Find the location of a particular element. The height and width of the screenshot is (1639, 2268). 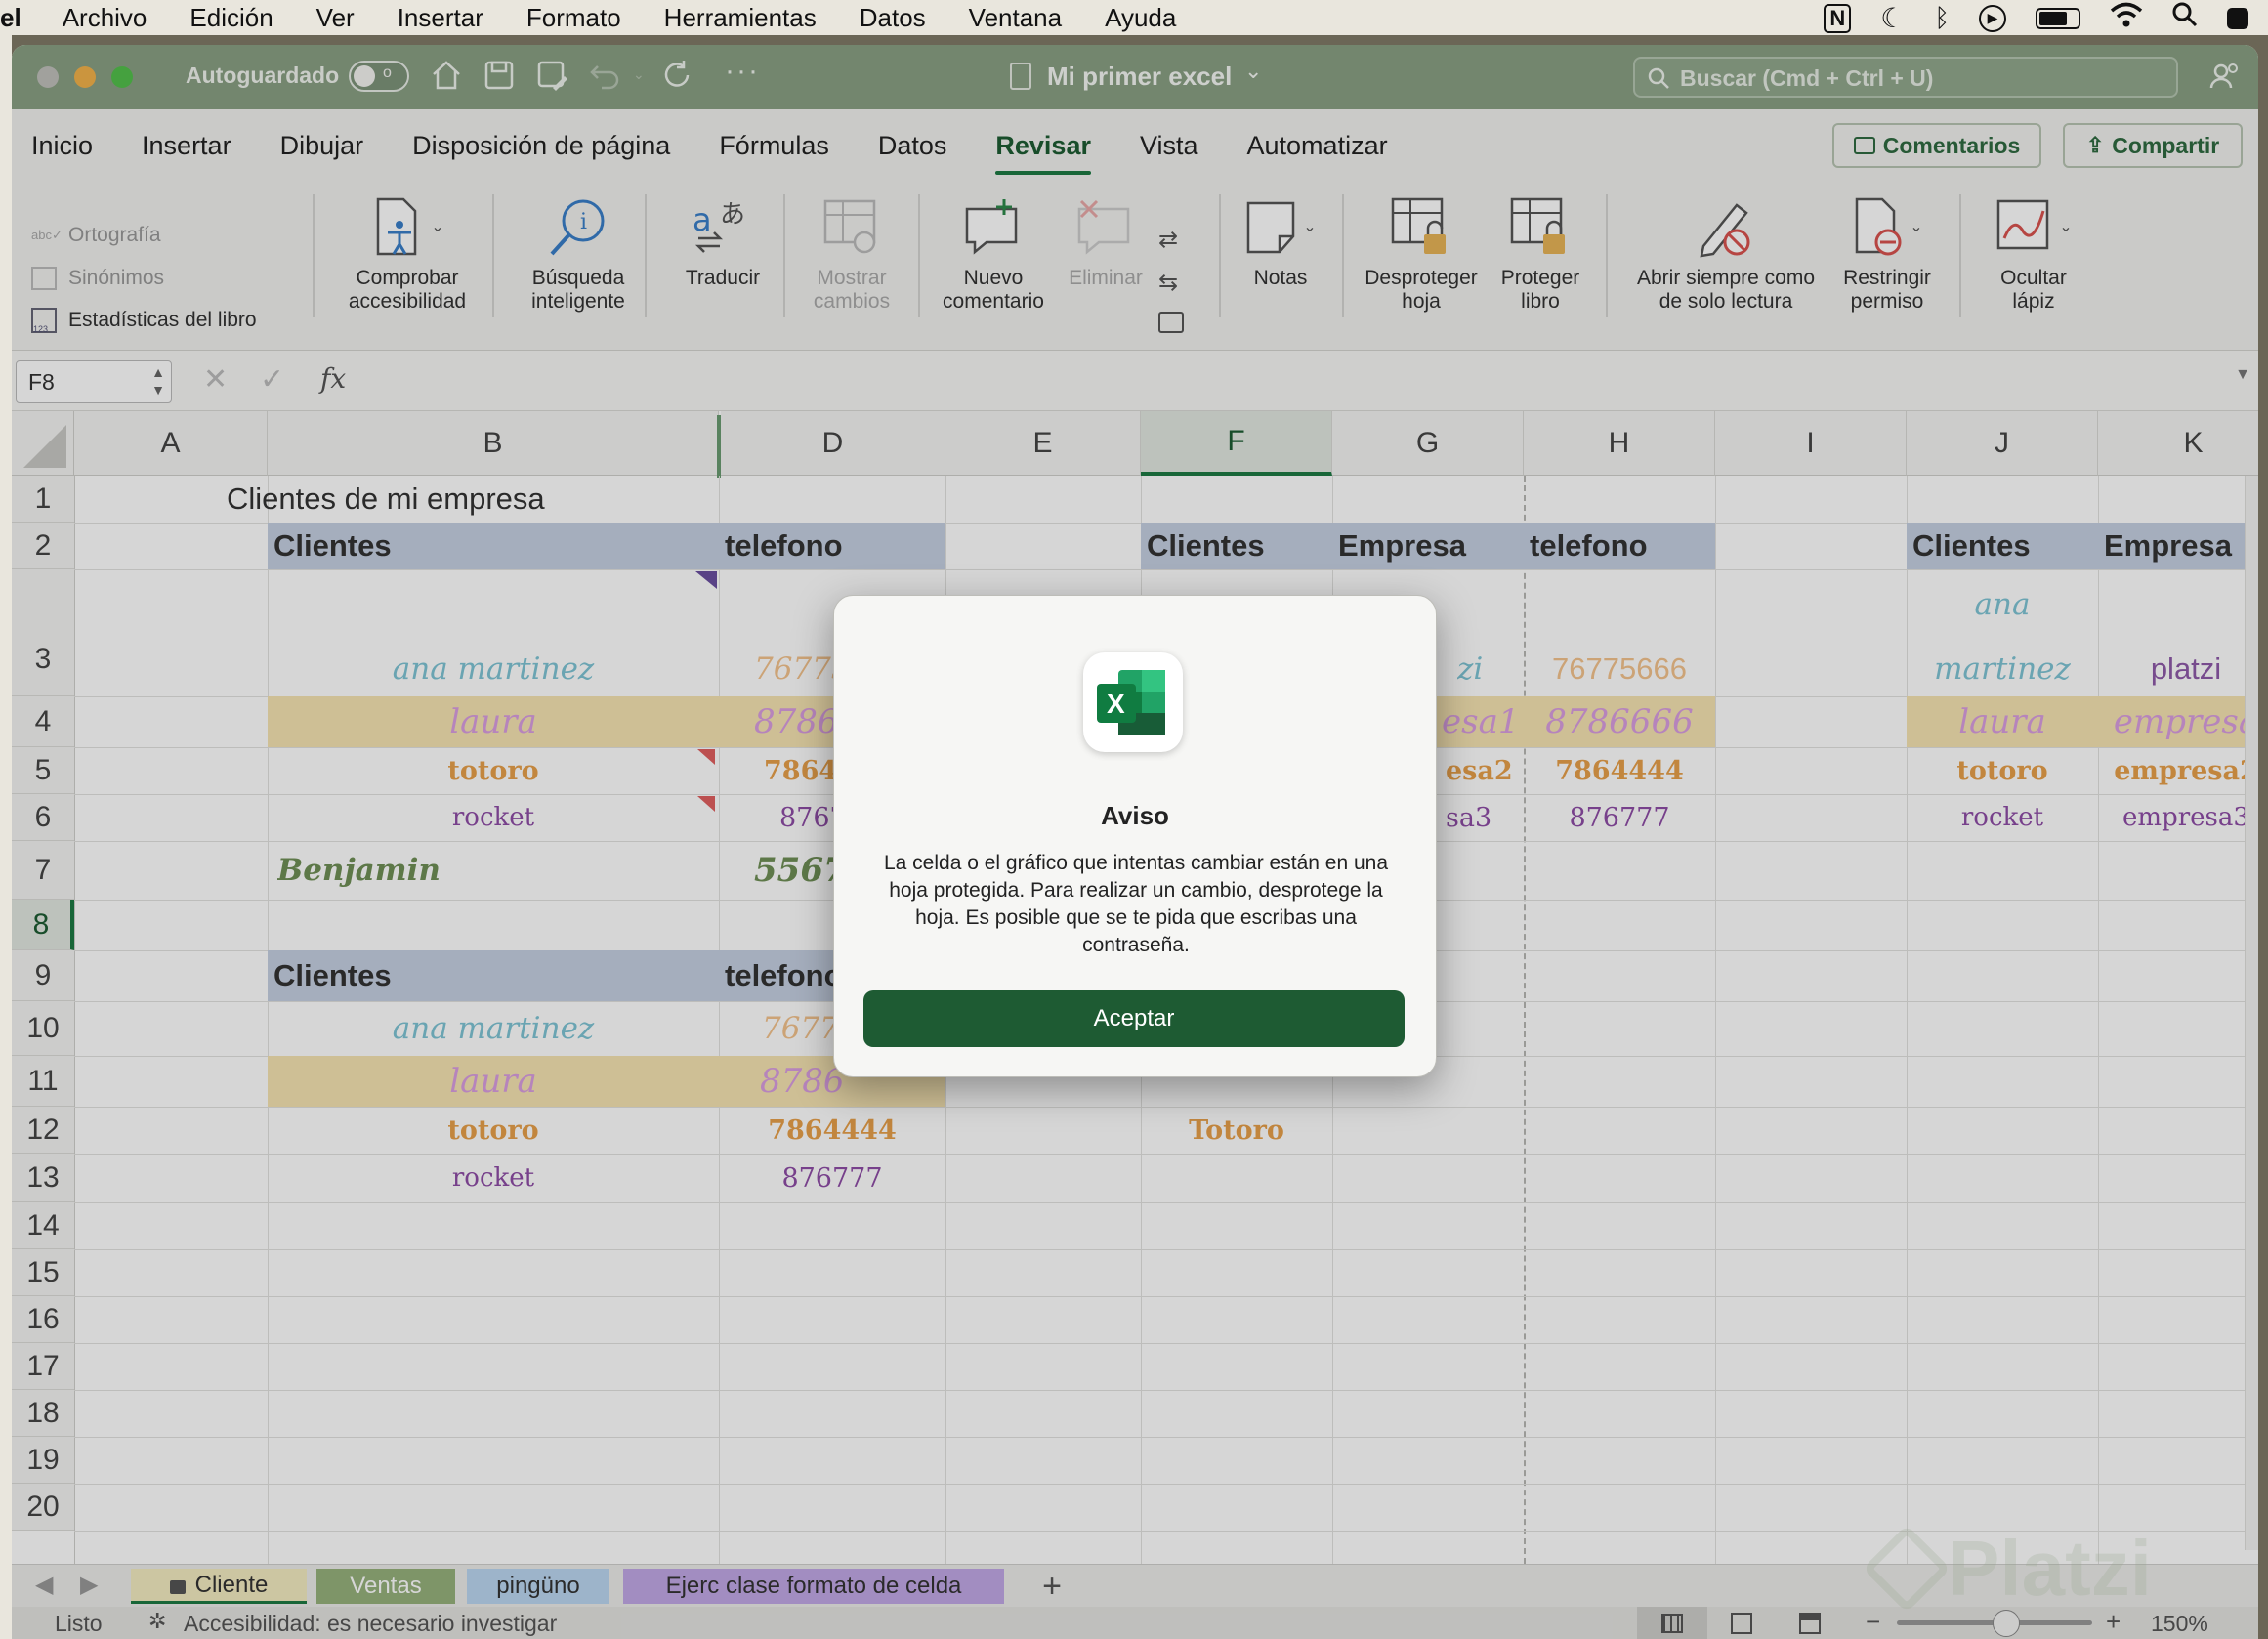

notion-icon: N is located at coordinates (1838, 18).